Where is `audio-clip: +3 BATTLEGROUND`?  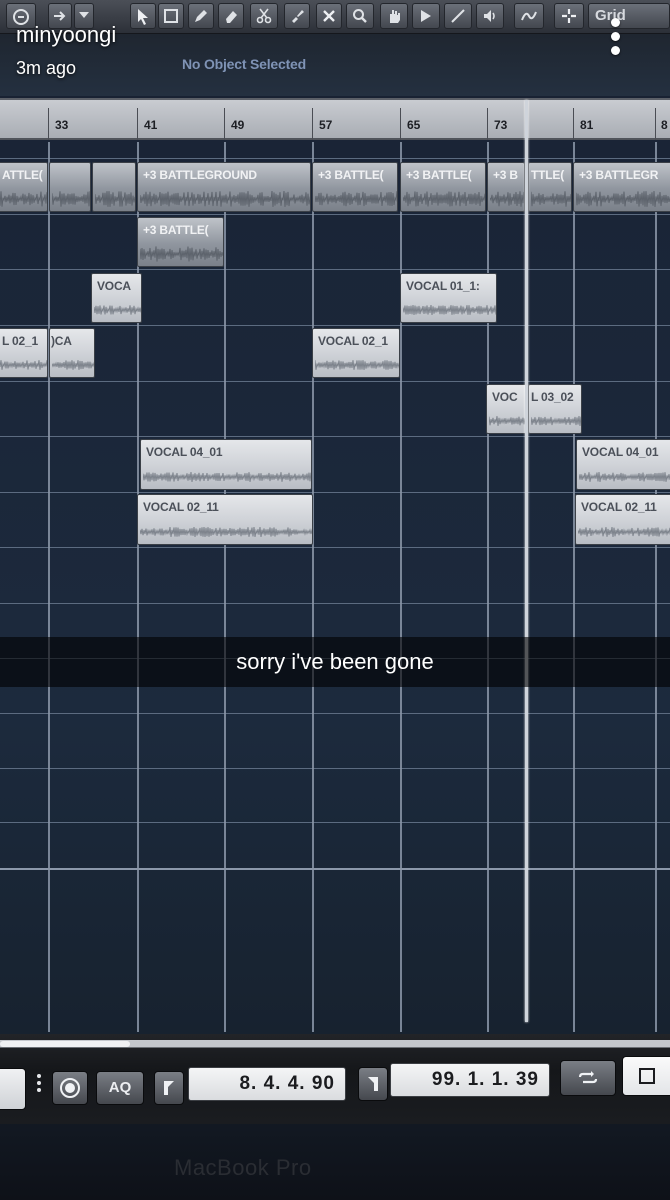 audio-clip: +3 BATTLEGROUND is located at coordinates (224, 187).